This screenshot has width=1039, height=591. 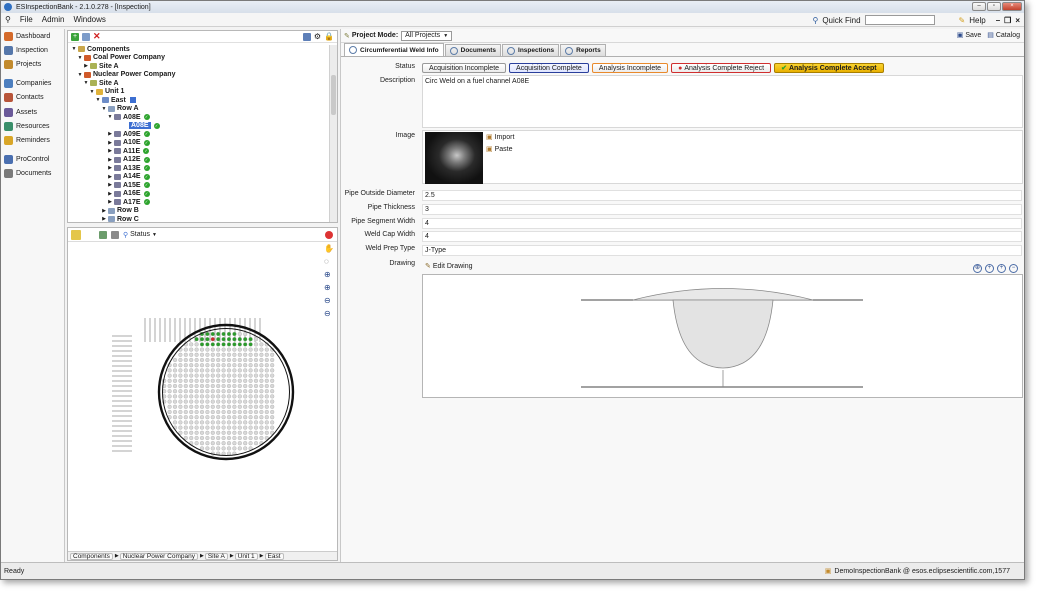 What do you see at coordinates (722, 195) in the screenshot?
I see `field-value-input: 2.5` at bounding box center [722, 195].